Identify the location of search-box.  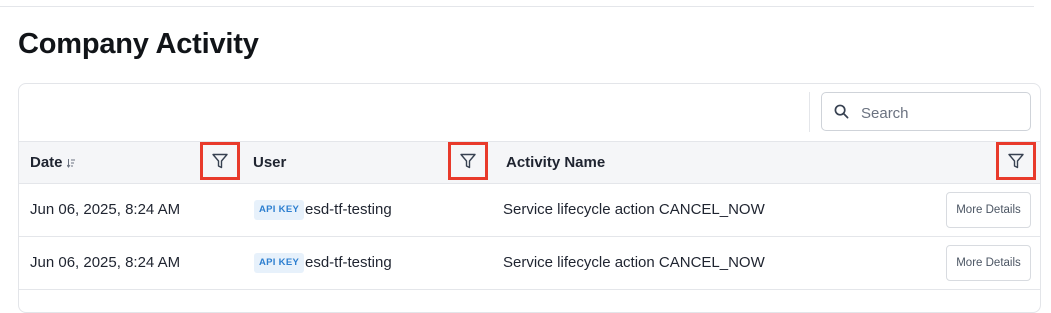
(926, 111).